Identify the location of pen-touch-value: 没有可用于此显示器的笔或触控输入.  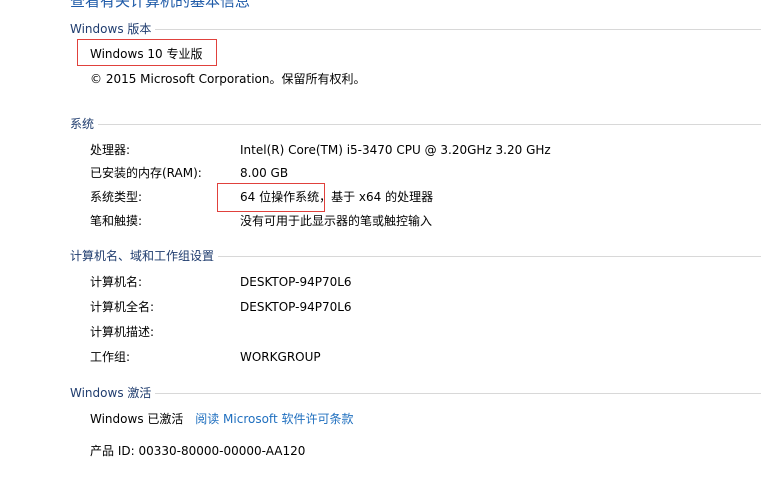
(336, 221).